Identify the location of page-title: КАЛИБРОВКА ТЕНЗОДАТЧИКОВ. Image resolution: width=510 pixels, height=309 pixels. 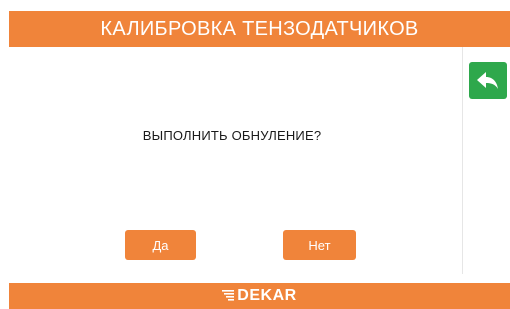
(259, 28).